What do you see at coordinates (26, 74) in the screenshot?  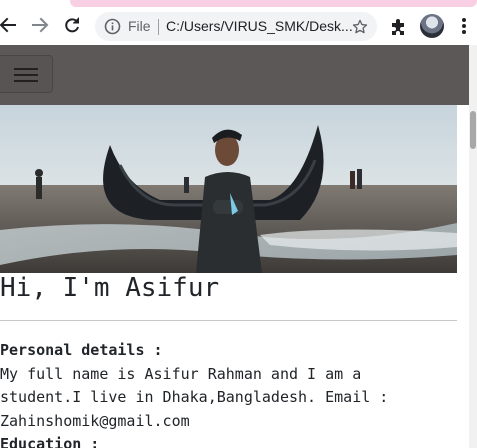 I see `hamburger-icon` at bounding box center [26, 74].